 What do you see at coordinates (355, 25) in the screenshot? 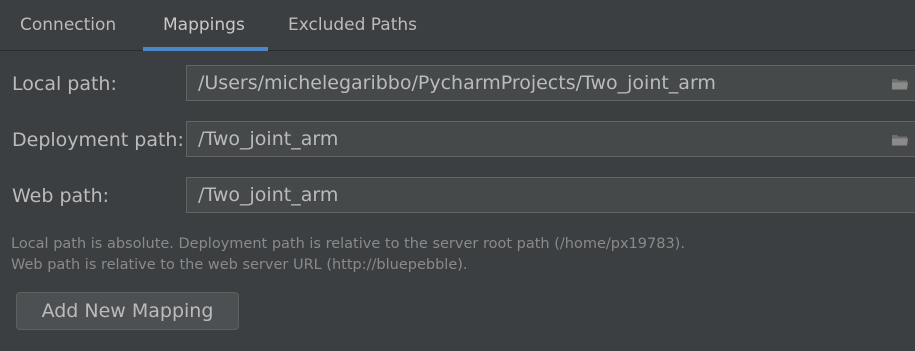
I see `tab-excluded-paths: Excluded Paths` at bounding box center [355, 25].